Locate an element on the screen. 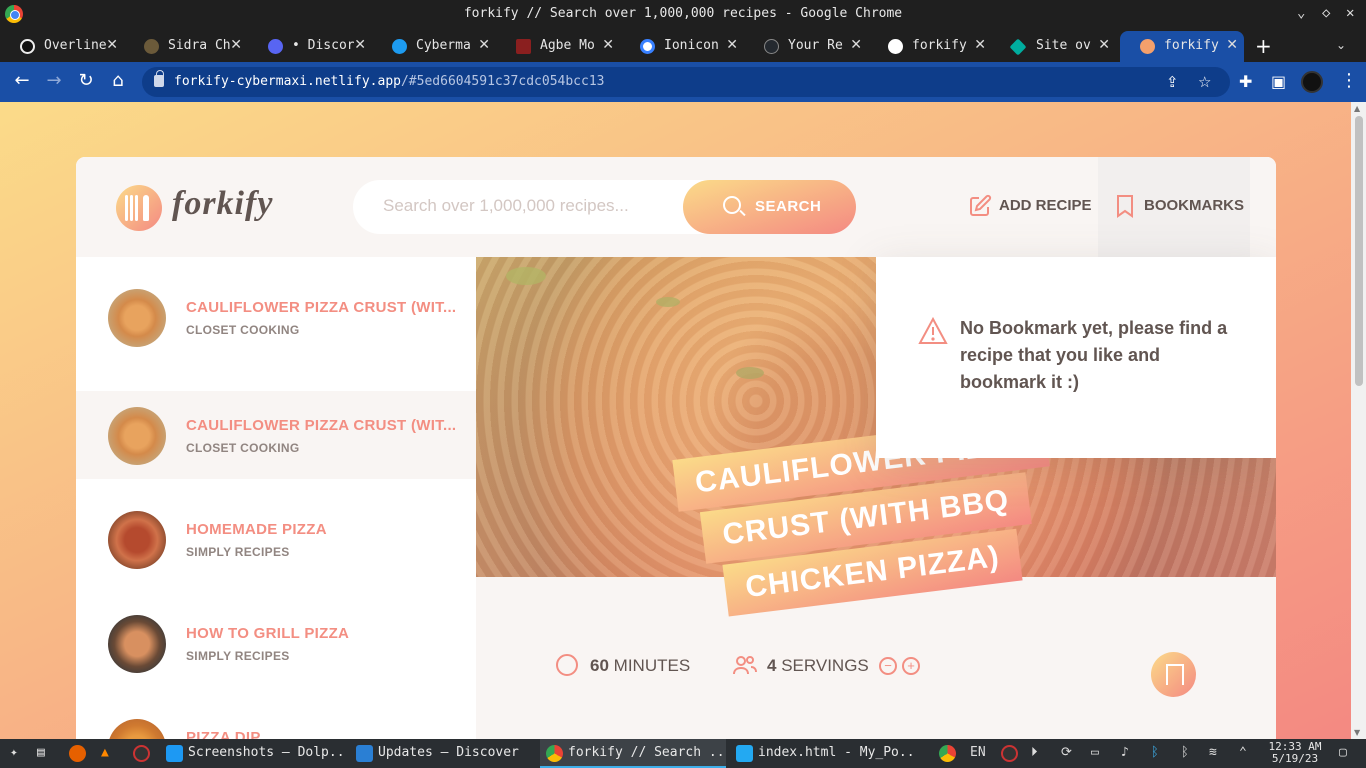 This screenshot has width=1366, height=768. share-icon: ⇪ is located at coordinates (1172, 82).